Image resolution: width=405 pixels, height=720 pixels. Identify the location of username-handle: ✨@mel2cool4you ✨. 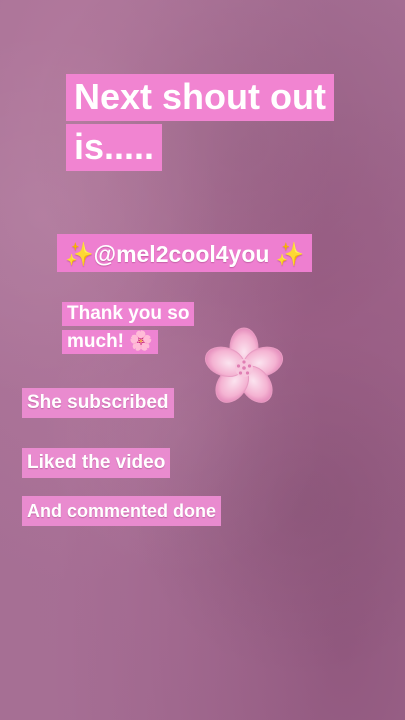
(185, 253).